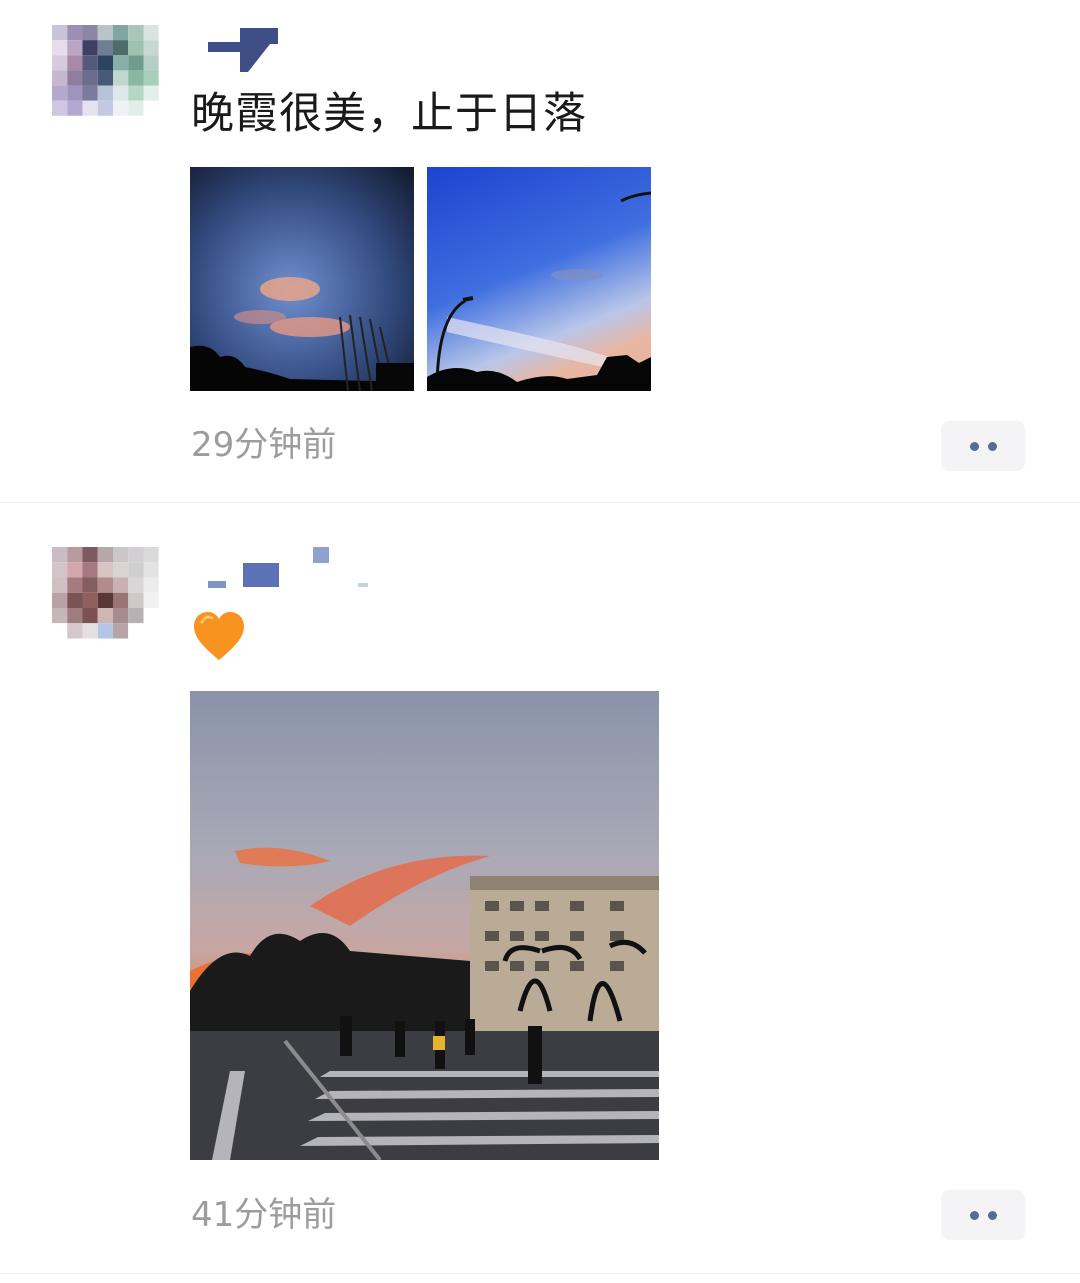  What do you see at coordinates (389, 114) in the screenshot?
I see `post-text: 晚霞很美，止于日落` at bounding box center [389, 114].